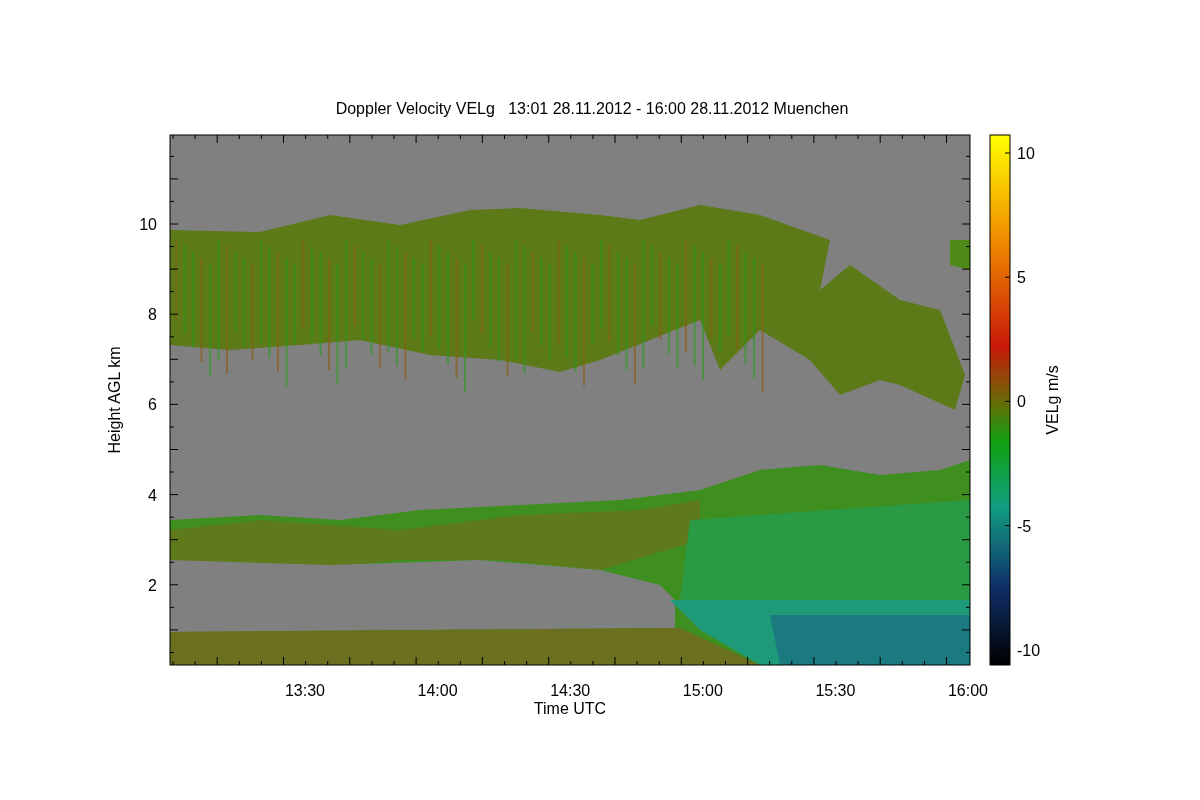  Describe the element at coordinates (437, 690) in the screenshot. I see `x-tick-label: 14:00` at that location.